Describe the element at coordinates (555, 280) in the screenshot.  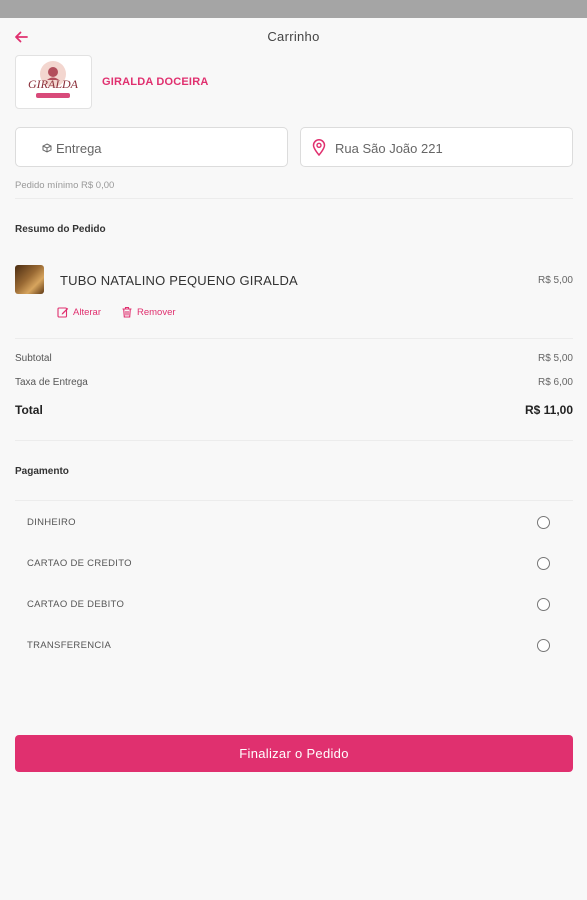
I see `product-price: R$ 5,00` at that location.